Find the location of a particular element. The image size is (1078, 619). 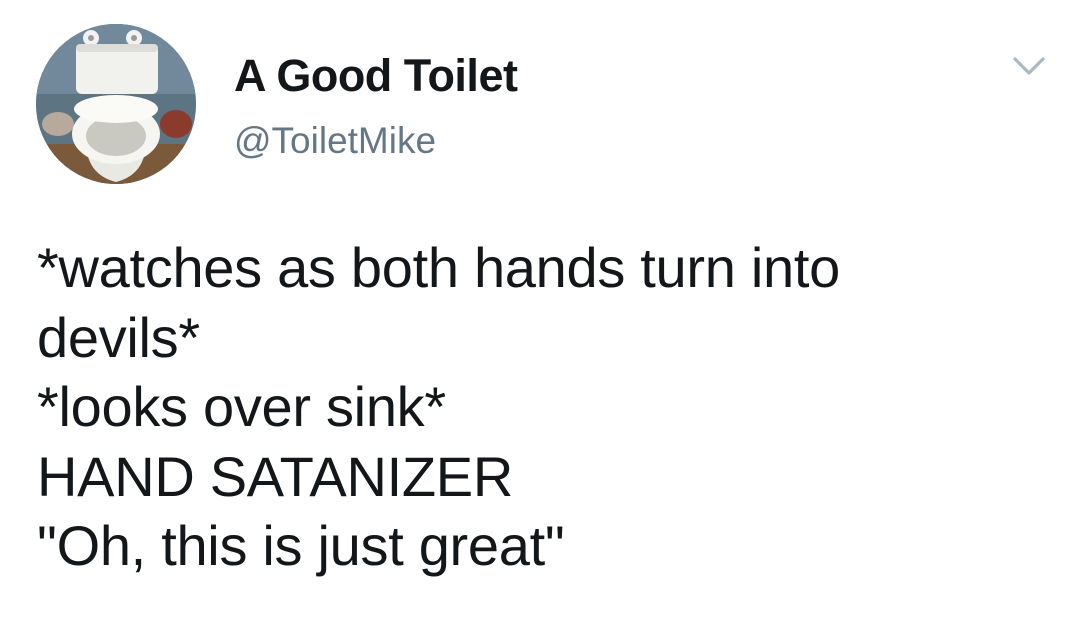

author-display-name: A Good Toilet is located at coordinates (376, 76).